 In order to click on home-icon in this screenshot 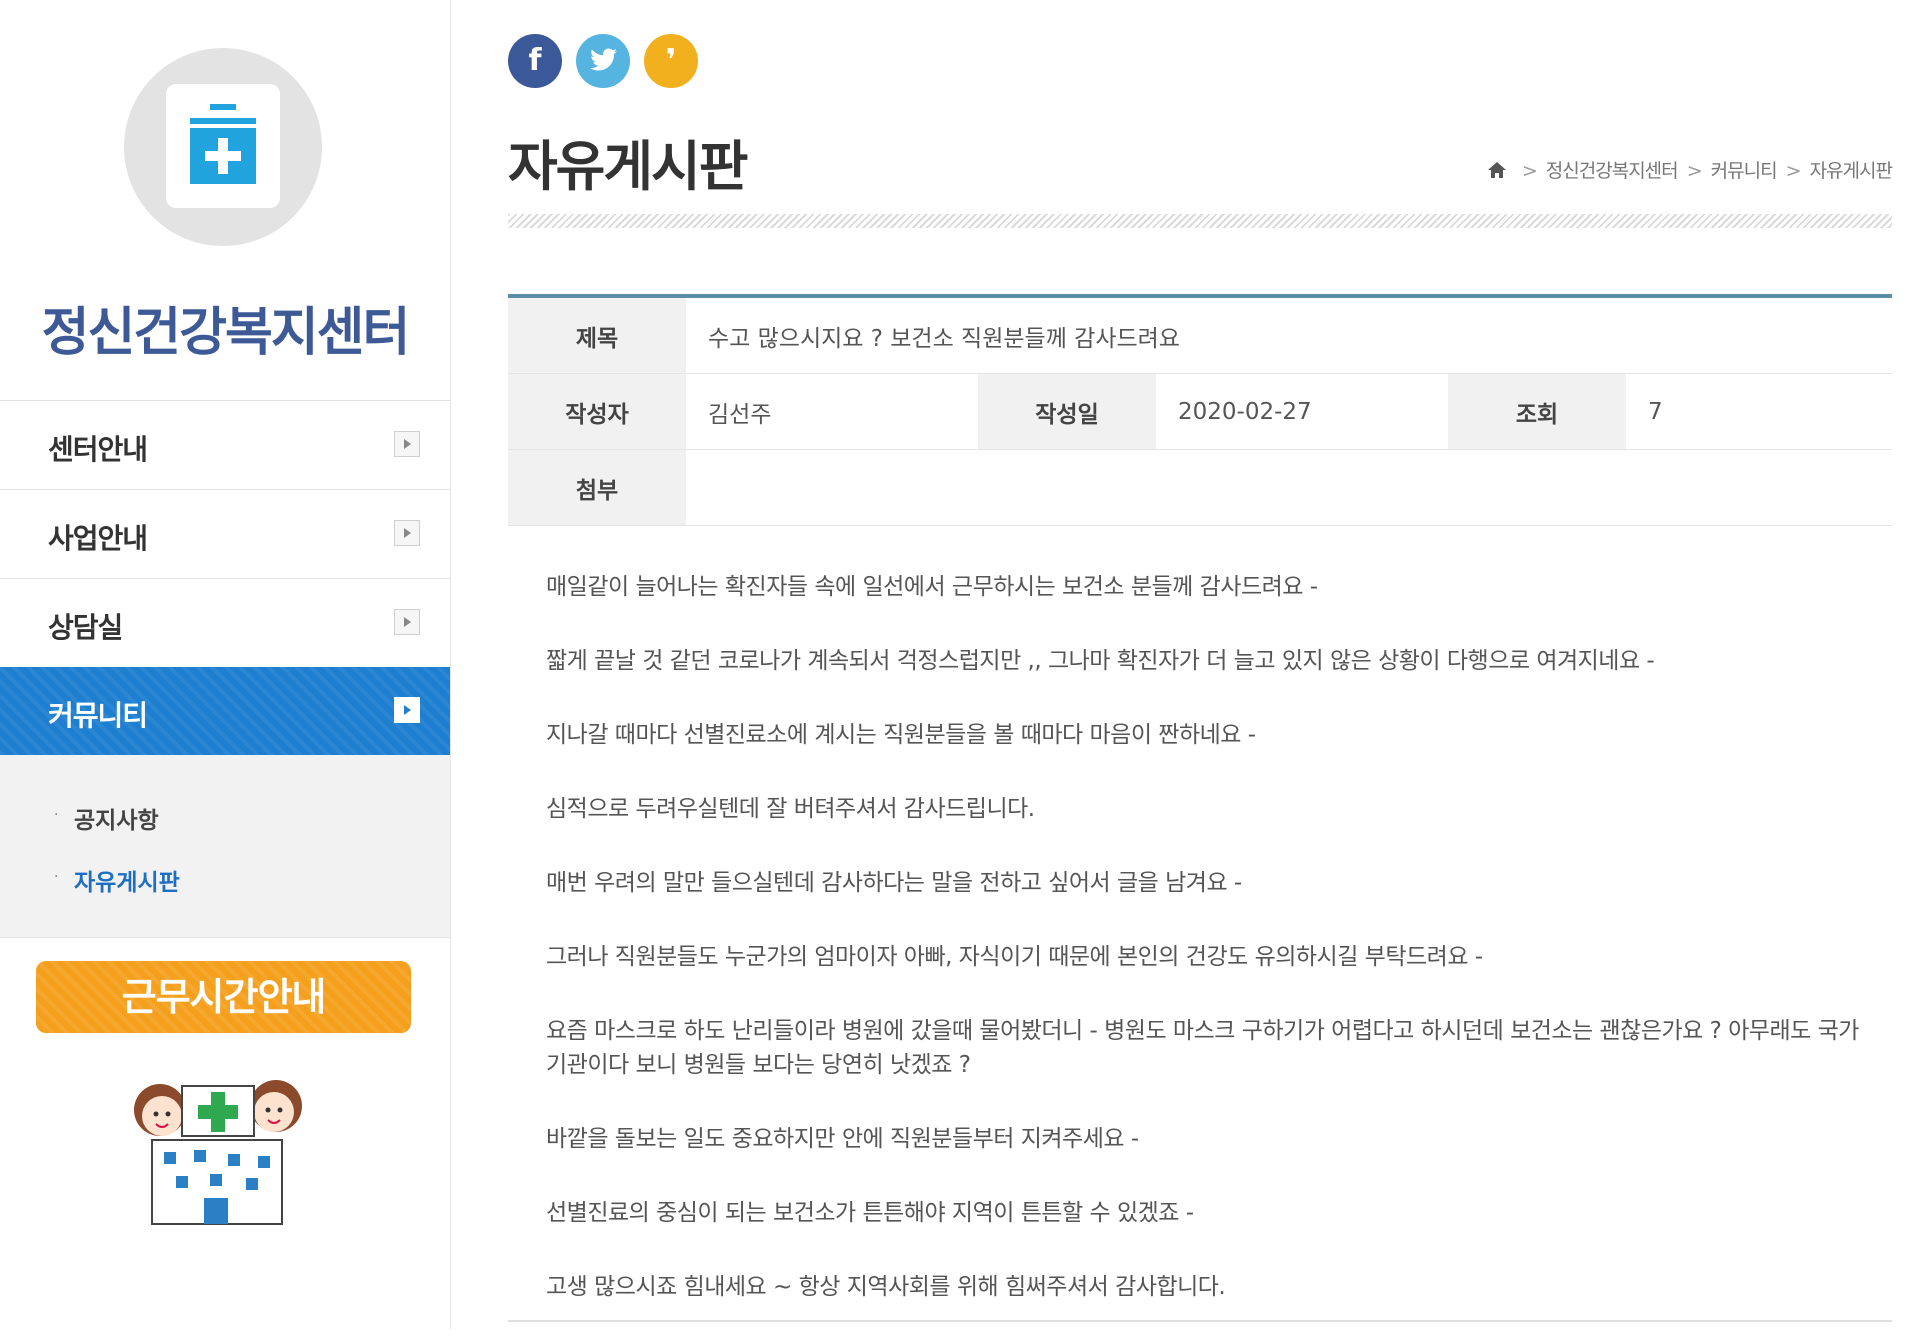, I will do `click(1497, 170)`.